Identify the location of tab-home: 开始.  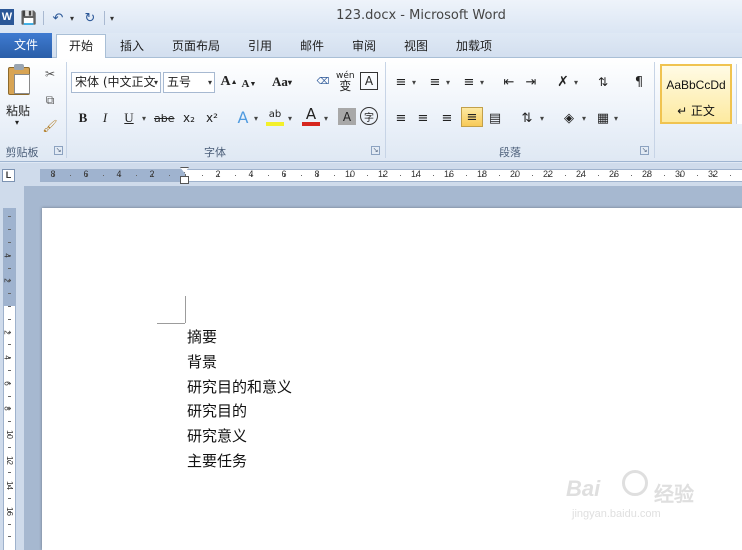
(81, 46).